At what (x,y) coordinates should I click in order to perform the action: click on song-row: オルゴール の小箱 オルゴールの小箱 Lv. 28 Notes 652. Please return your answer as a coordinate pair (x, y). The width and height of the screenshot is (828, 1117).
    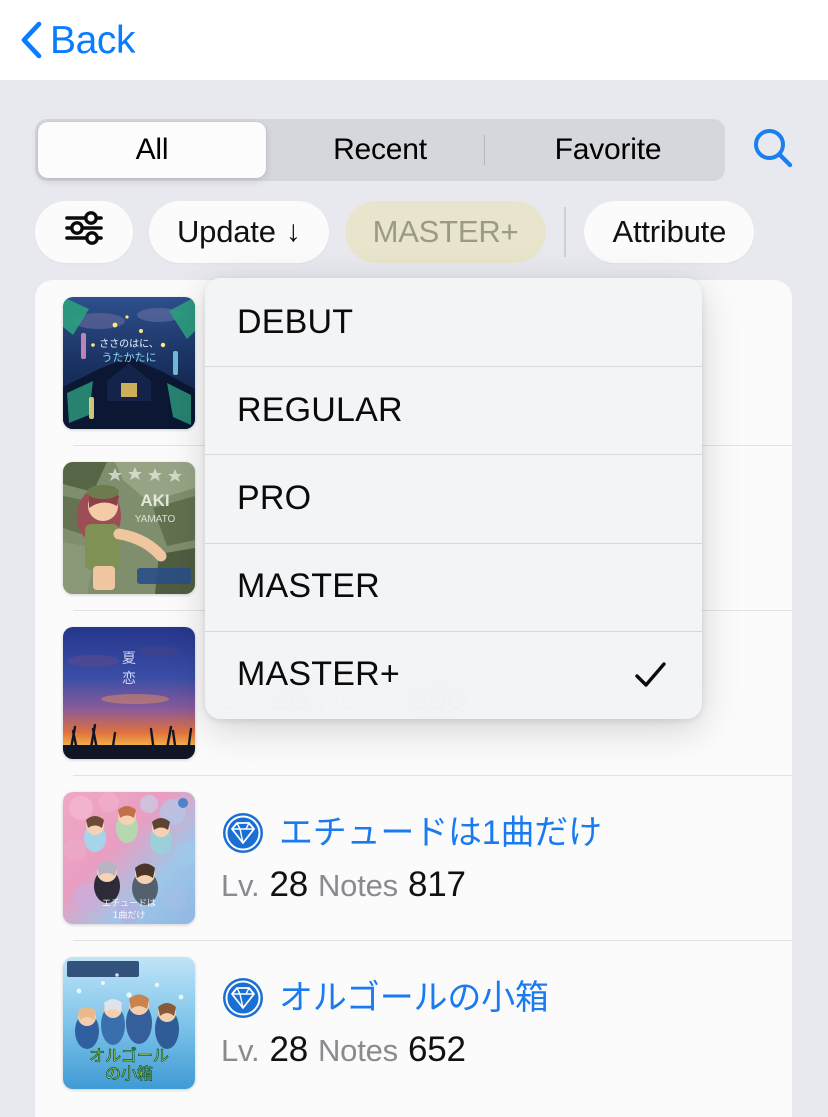
    Looking at the image, I should click on (413, 1022).